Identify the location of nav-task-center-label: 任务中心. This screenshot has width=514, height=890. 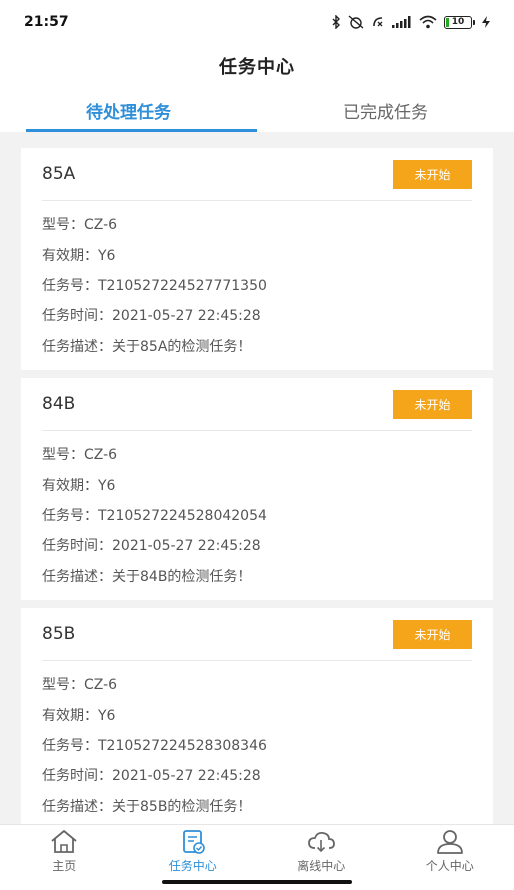
(192, 866).